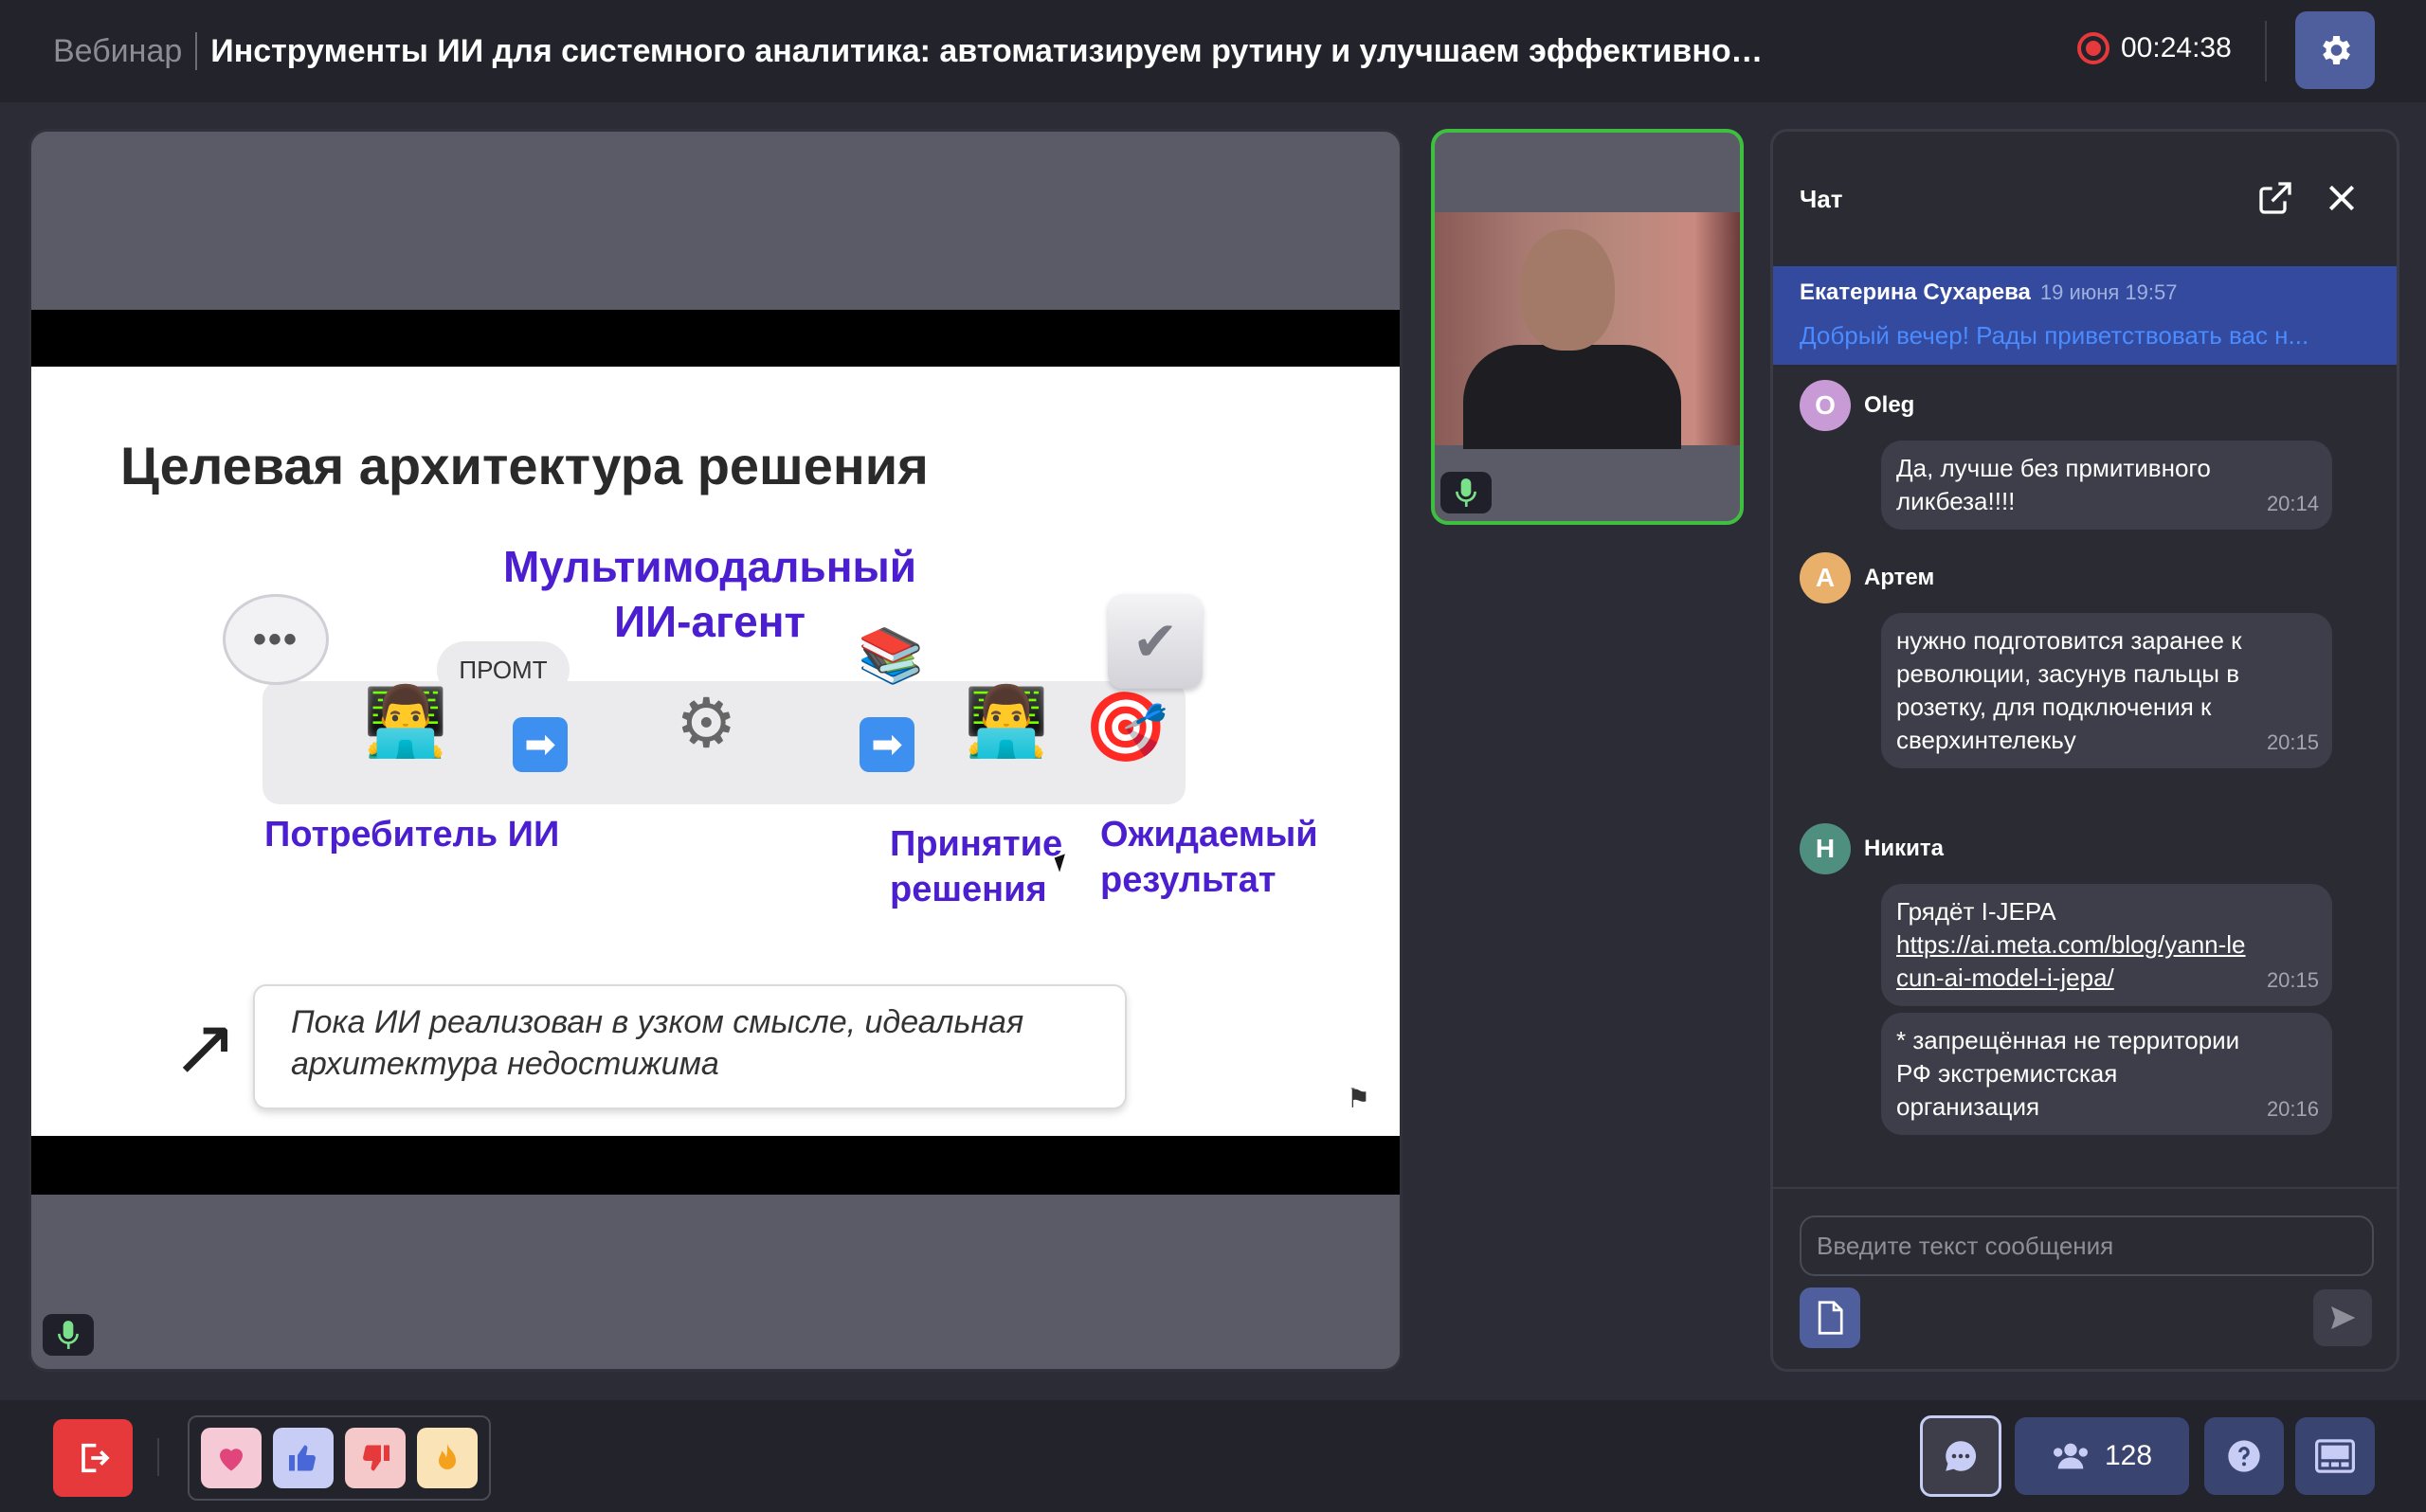 The height and width of the screenshot is (1512, 2426). I want to click on result-label-line2: результат, so click(1188, 880).